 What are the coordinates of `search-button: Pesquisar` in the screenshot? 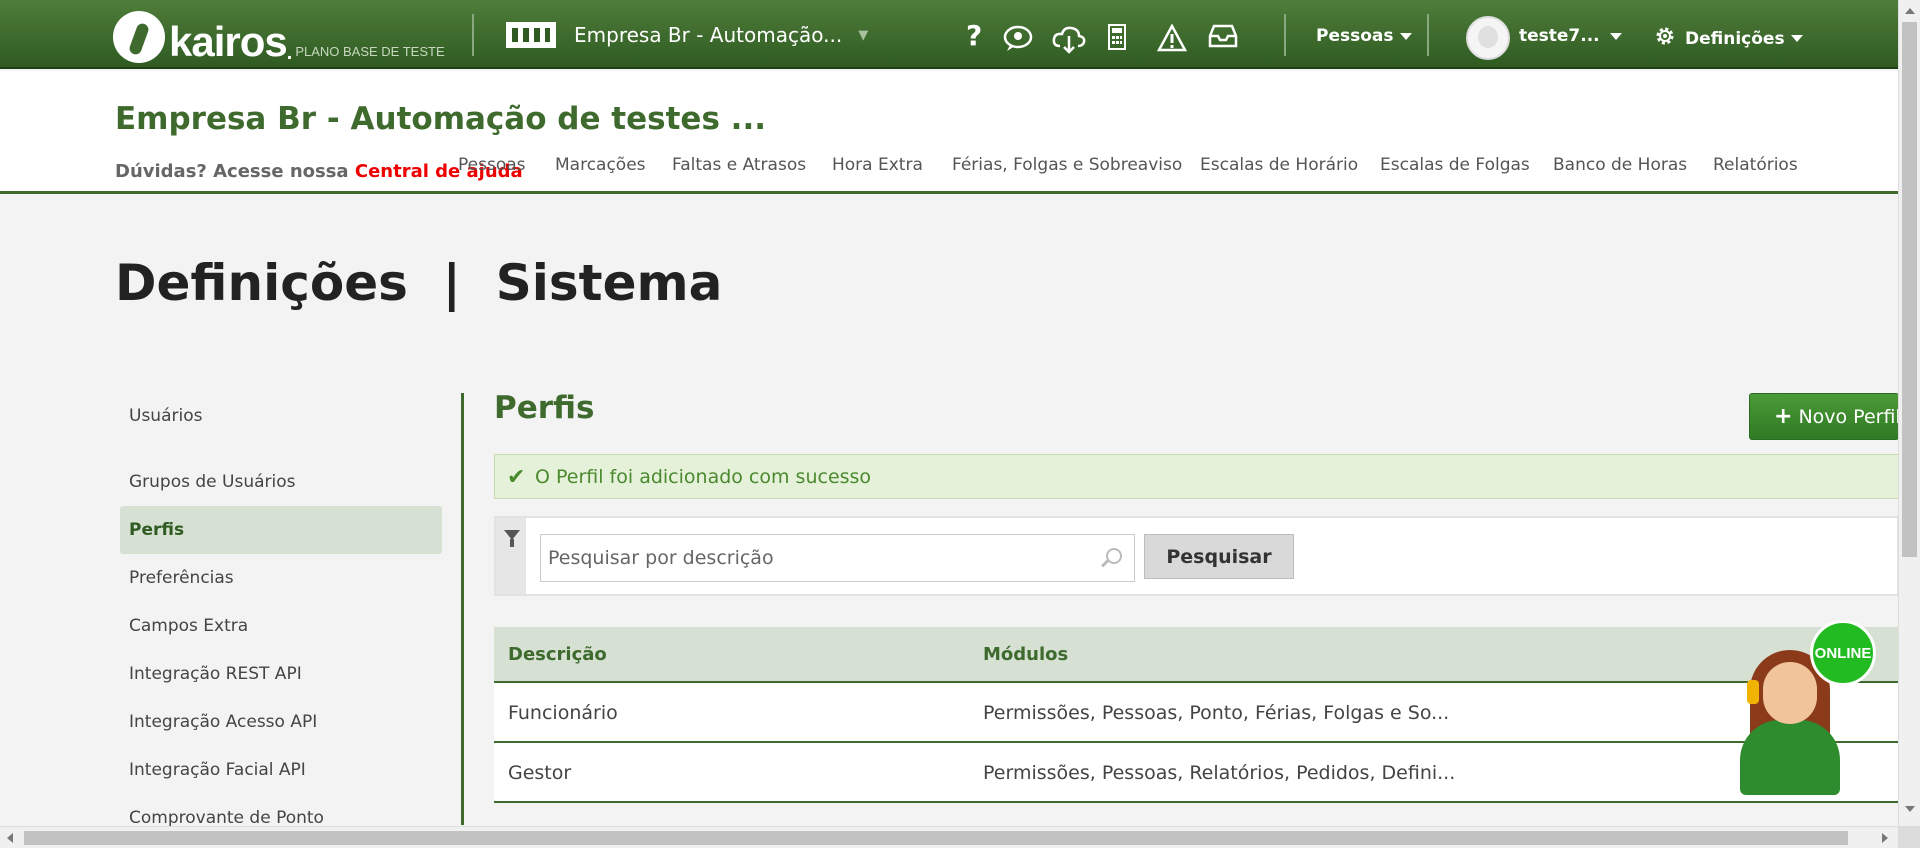 It's located at (1219, 556).